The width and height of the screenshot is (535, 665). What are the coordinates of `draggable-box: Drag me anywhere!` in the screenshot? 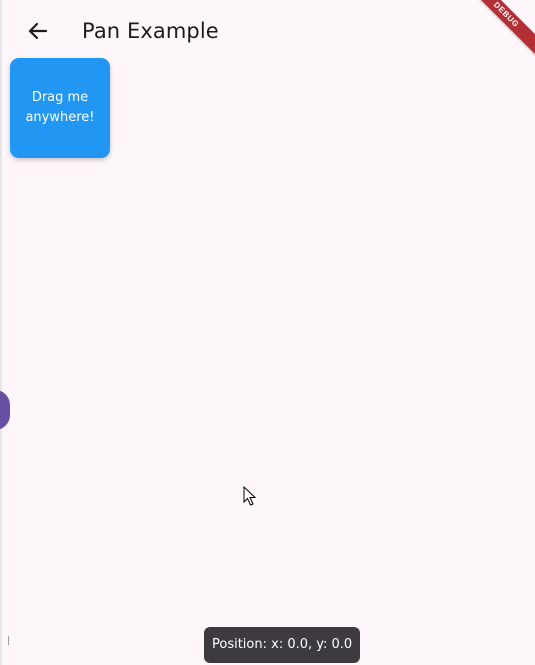 It's located at (60, 108).